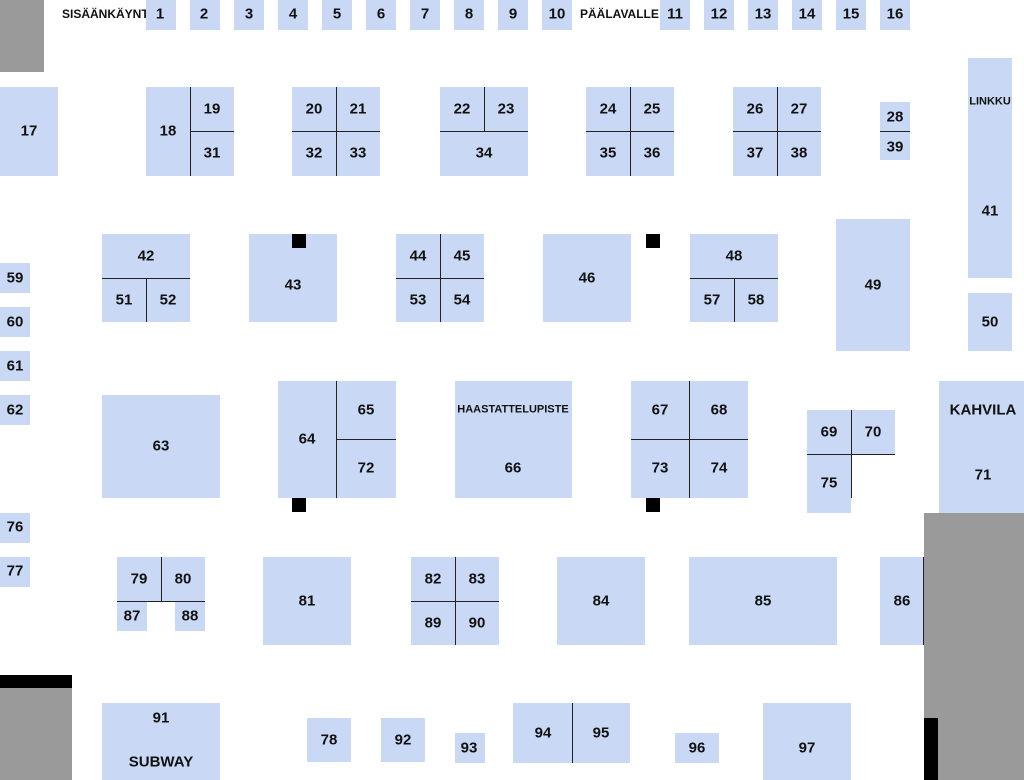 The height and width of the screenshot is (780, 1024). I want to click on booth-number-label: 66, so click(513, 468).